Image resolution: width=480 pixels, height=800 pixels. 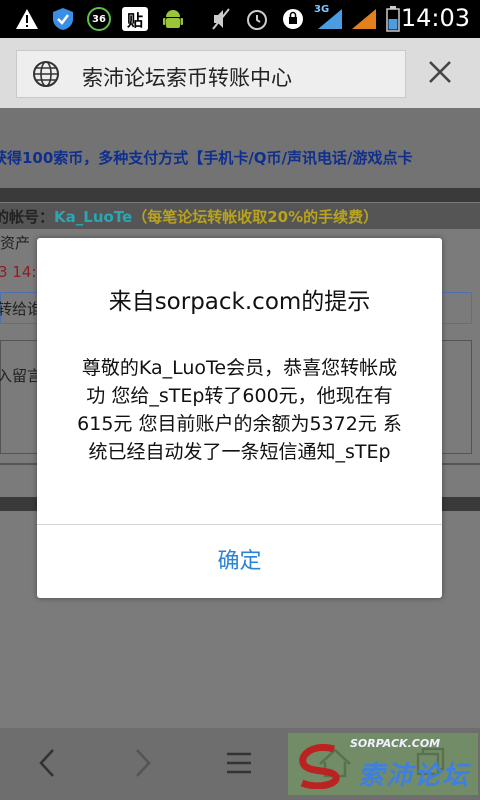 I want to click on watermark-name: 索沛论坛, so click(x=414, y=776).